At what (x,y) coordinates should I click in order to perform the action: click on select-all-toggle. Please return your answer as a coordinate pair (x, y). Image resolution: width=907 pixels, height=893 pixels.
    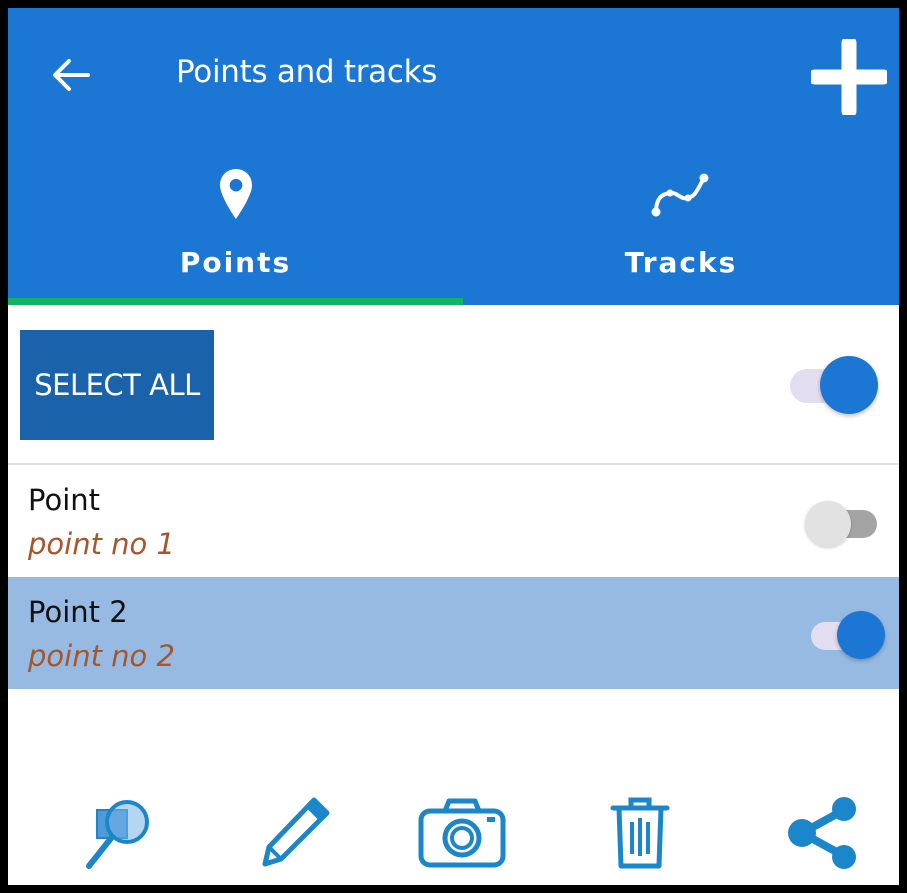
    Looking at the image, I should click on (836, 383).